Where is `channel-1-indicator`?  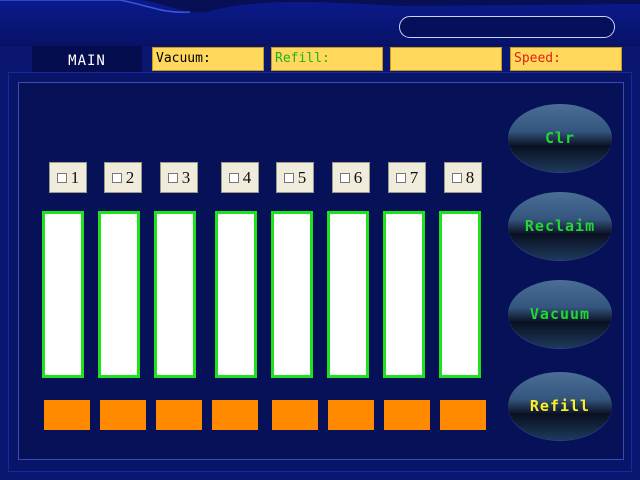 channel-1-indicator is located at coordinates (67, 415).